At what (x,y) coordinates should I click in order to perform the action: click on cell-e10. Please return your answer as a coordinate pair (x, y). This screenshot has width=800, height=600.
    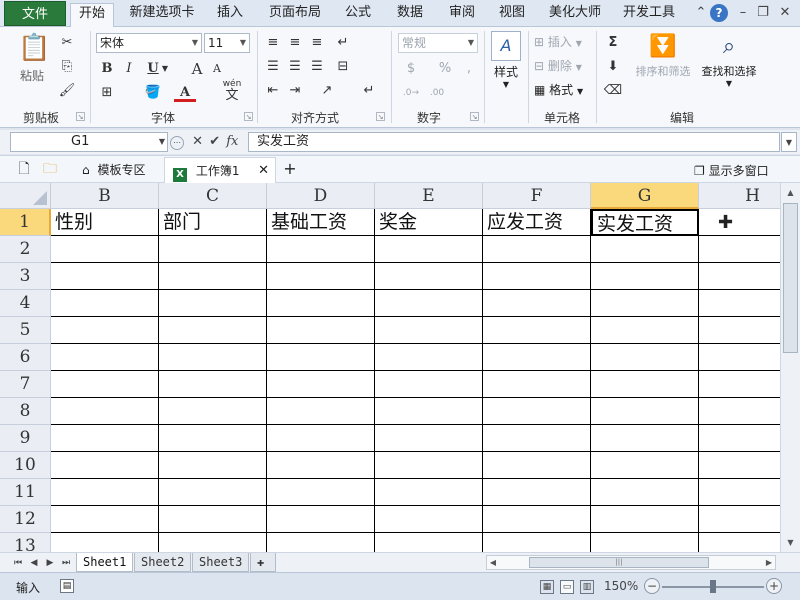
    Looking at the image, I should click on (429, 465).